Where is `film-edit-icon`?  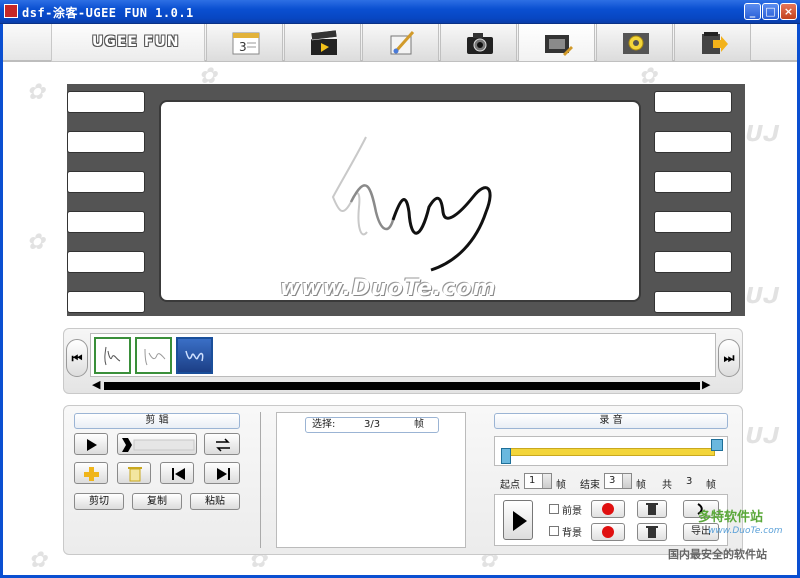 film-edit-icon is located at coordinates (559, 45).